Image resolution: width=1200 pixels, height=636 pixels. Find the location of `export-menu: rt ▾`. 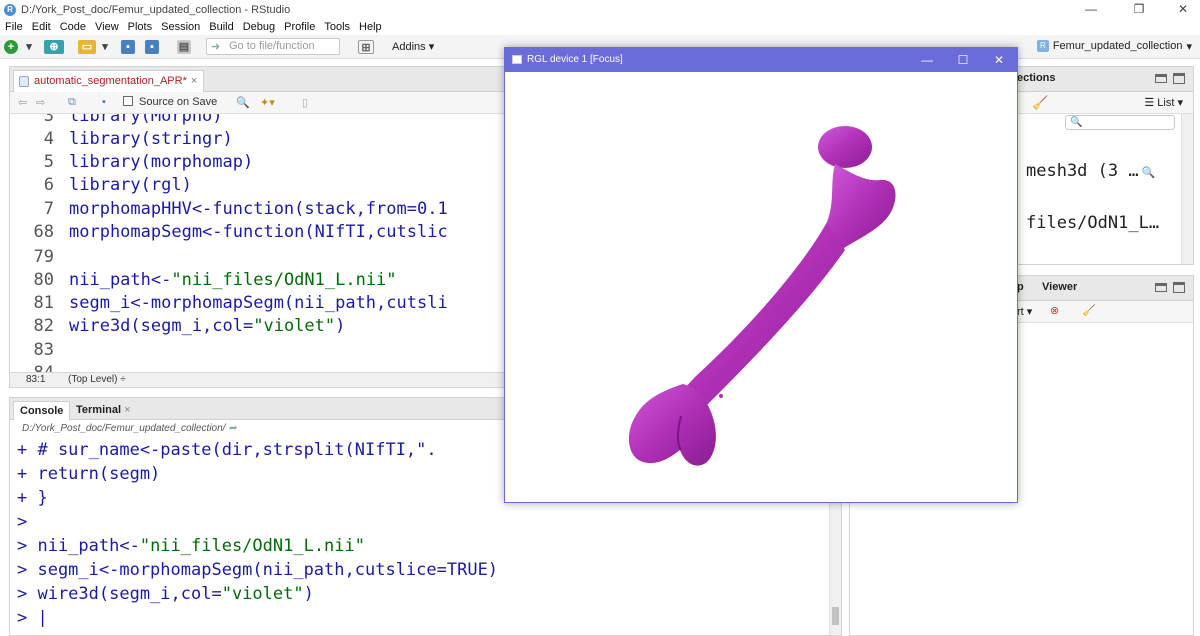

export-menu: rt ▾ is located at coordinates (1024, 311).